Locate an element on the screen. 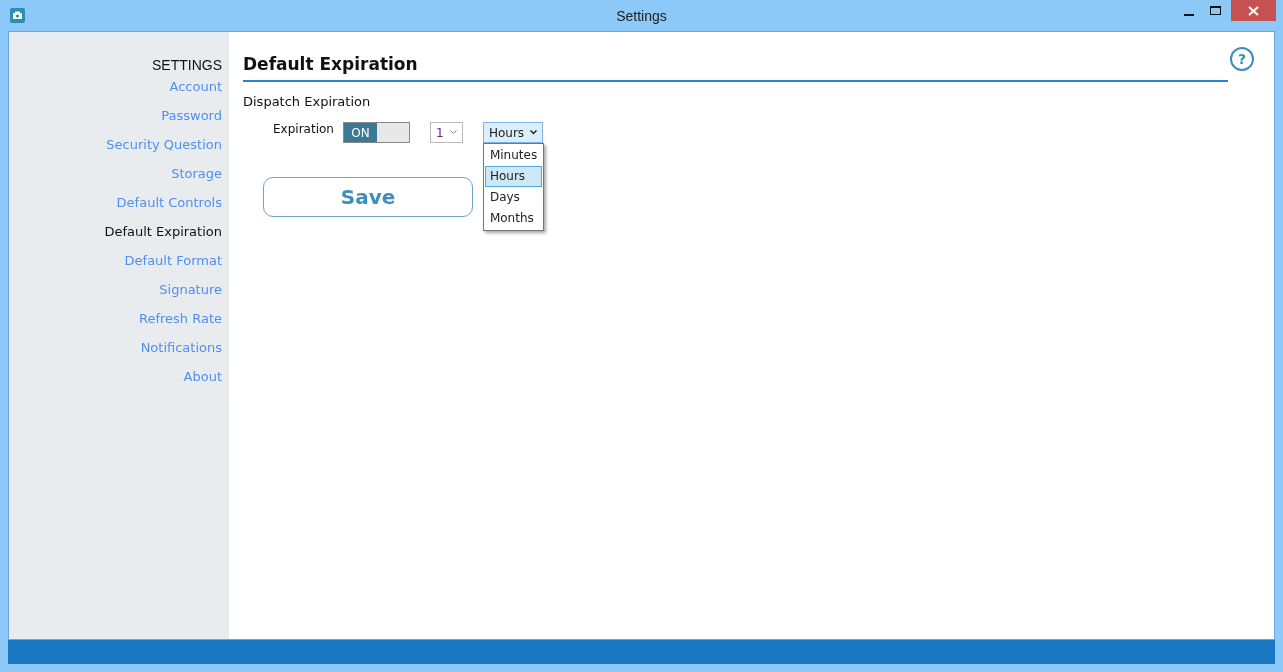 Image resolution: width=1283 pixels, height=672 pixels. minimize-icon is located at coordinates (1189, 14).